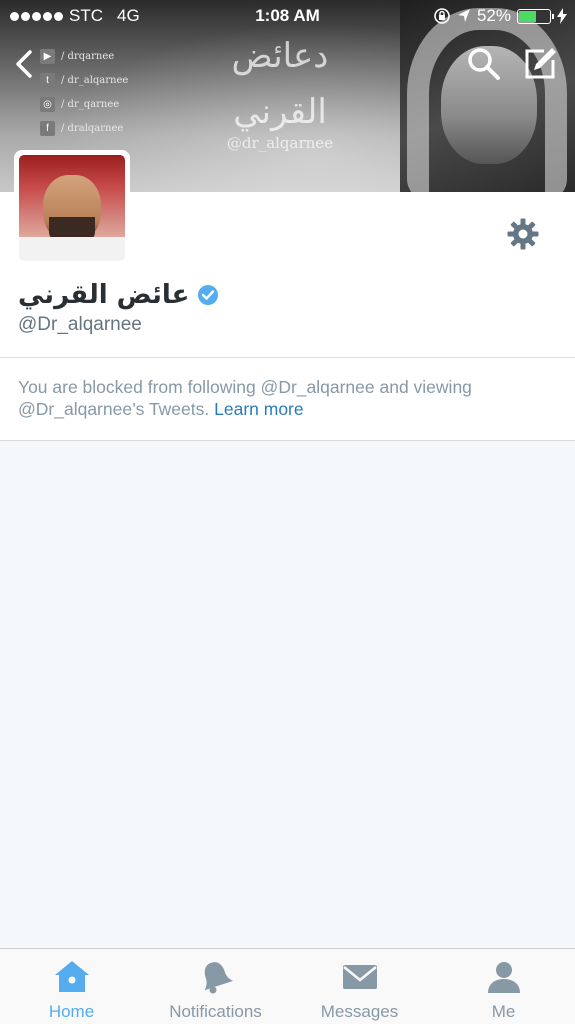 This screenshot has width=575, height=1024. What do you see at coordinates (80, 324) in the screenshot?
I see `profile-handle: @Dr_alqarnee` at bounding box center [80, 324].